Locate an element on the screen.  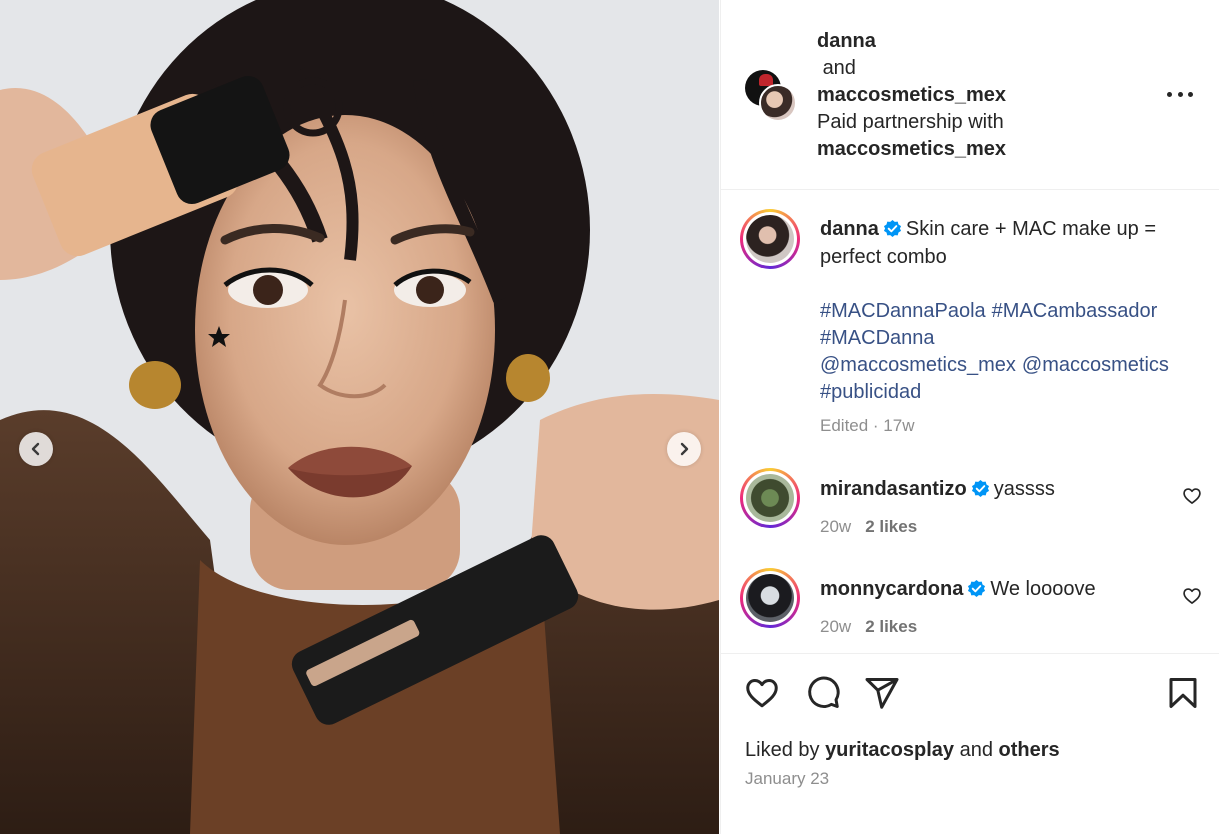
comment-body: mirandasantizo yassss is located at coordinates (1000, 489).